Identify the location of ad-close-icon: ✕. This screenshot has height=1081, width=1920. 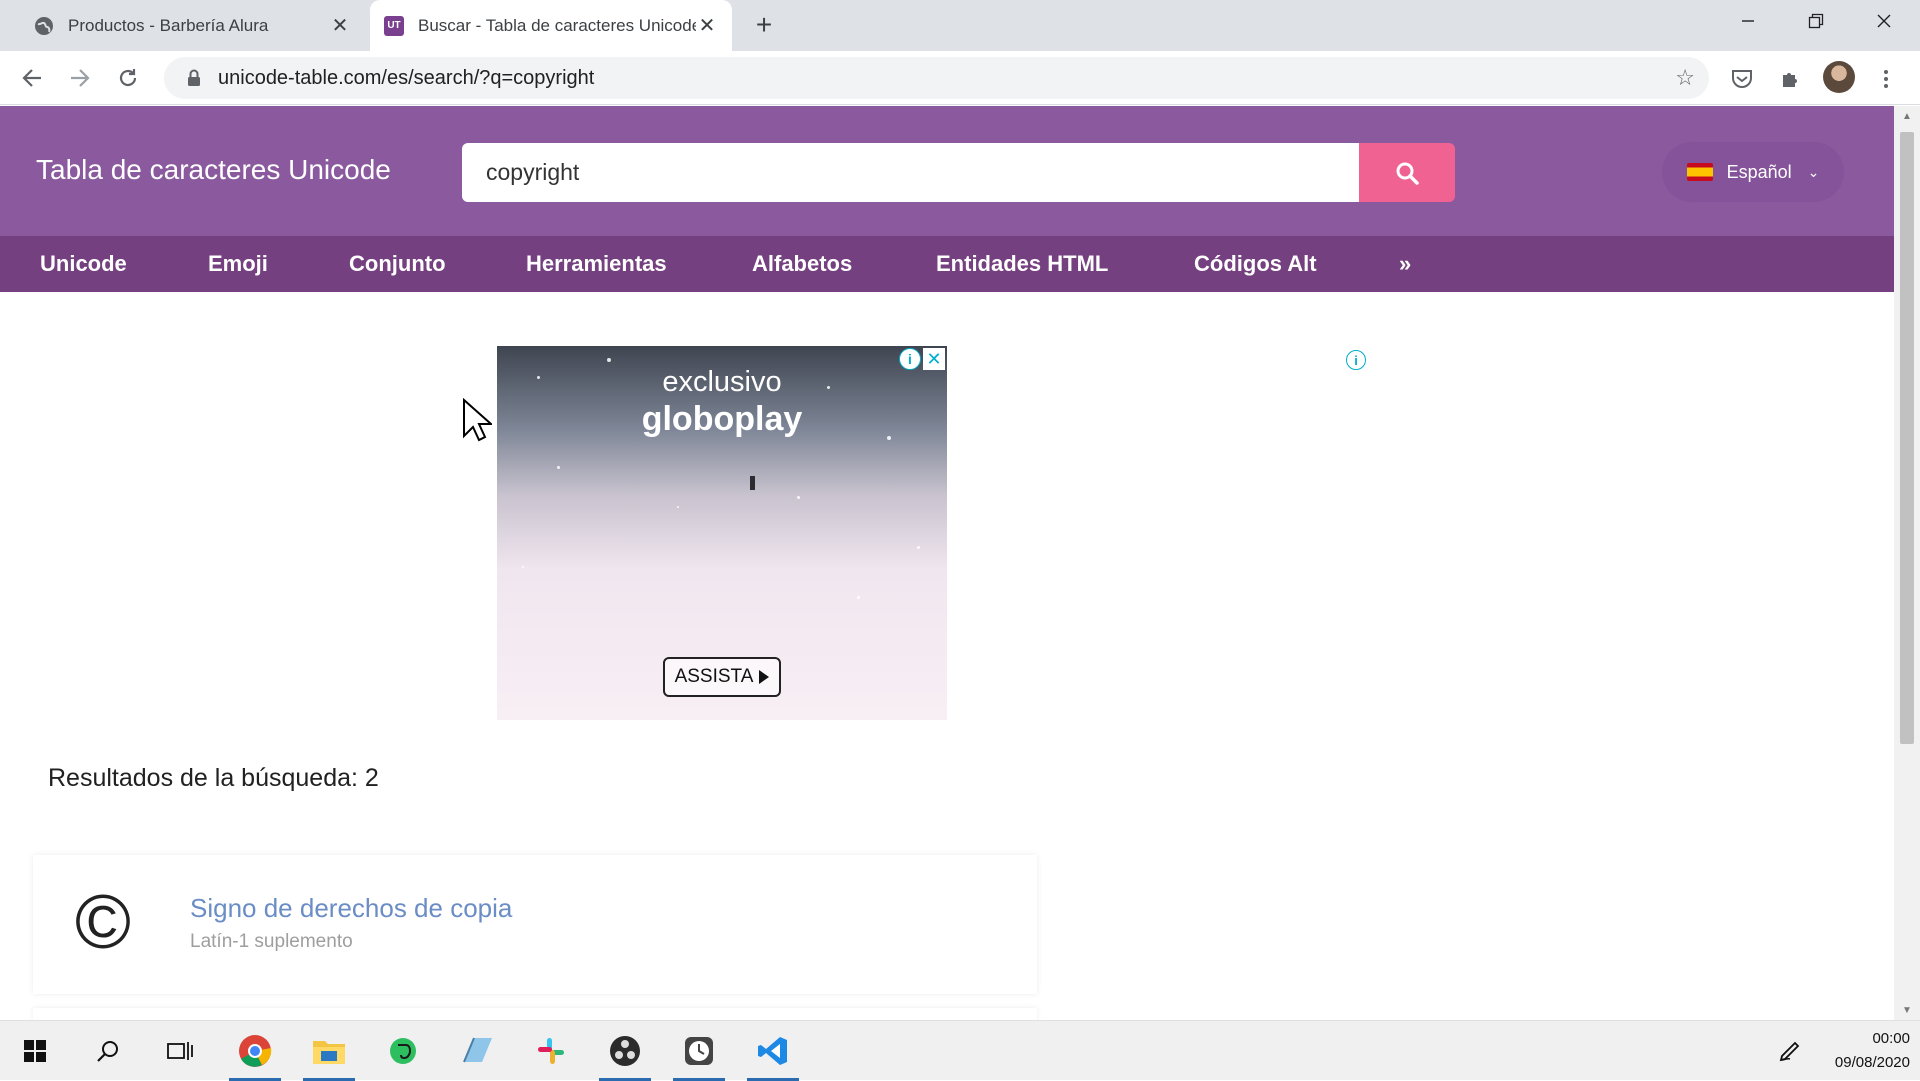
(934, 359).